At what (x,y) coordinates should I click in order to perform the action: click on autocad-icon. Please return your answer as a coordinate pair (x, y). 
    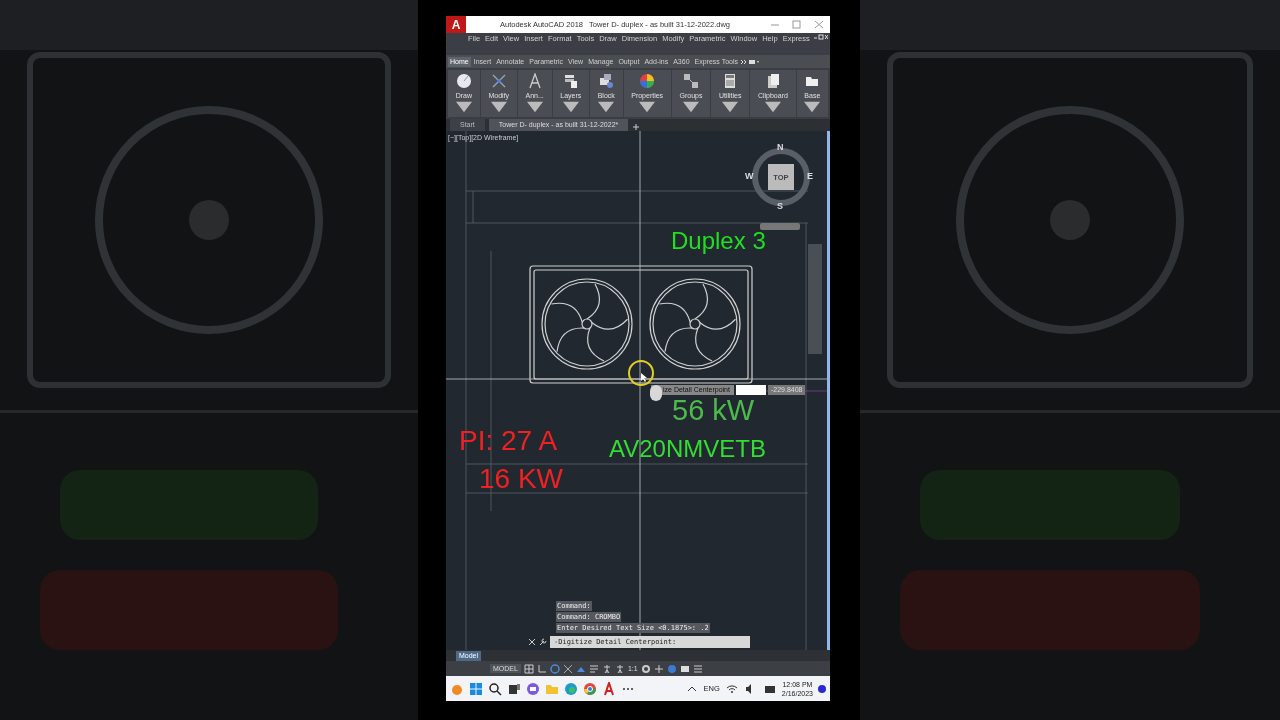
    Looking at the image, I should click on (609, 688).